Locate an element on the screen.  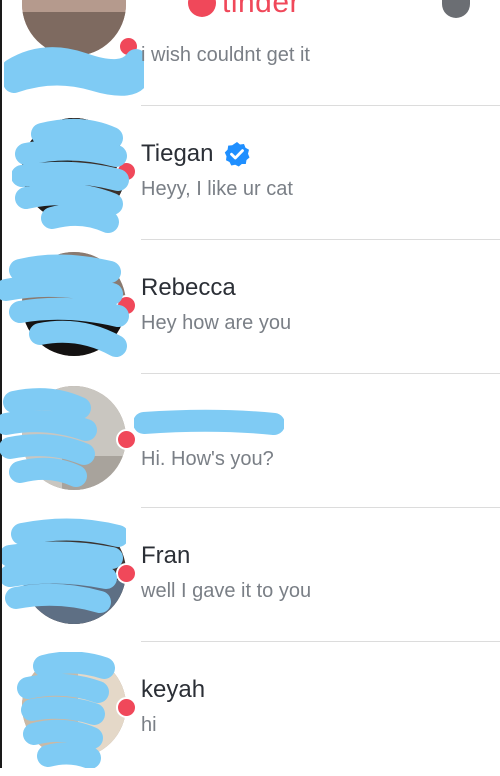
contact-name-text: keyah is located at coordinates (173, 689).